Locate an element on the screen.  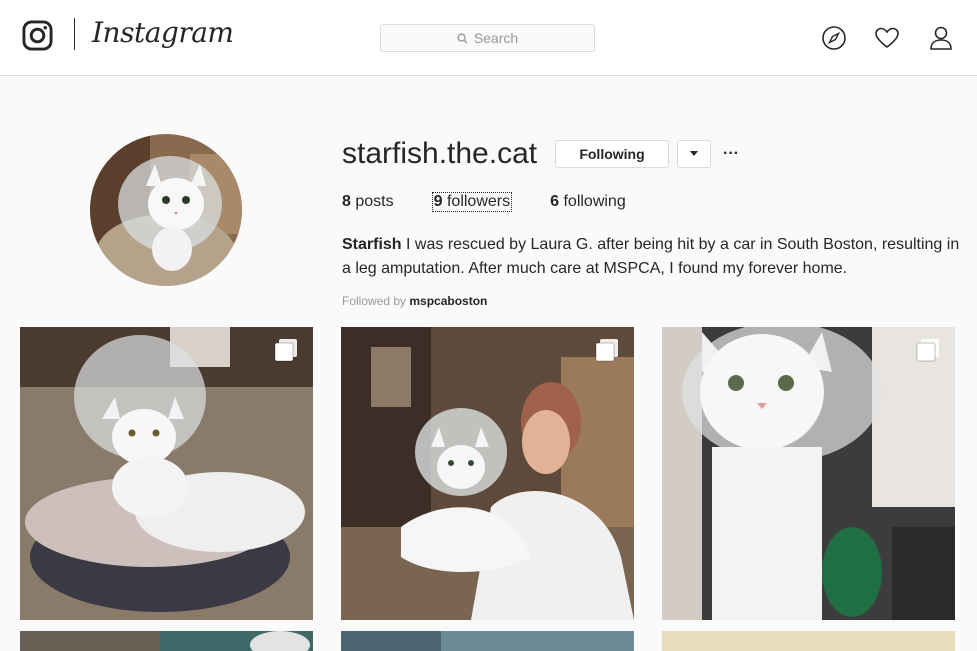
followed-by: Followed by mspcaboston is located at coordinates (414, 301).